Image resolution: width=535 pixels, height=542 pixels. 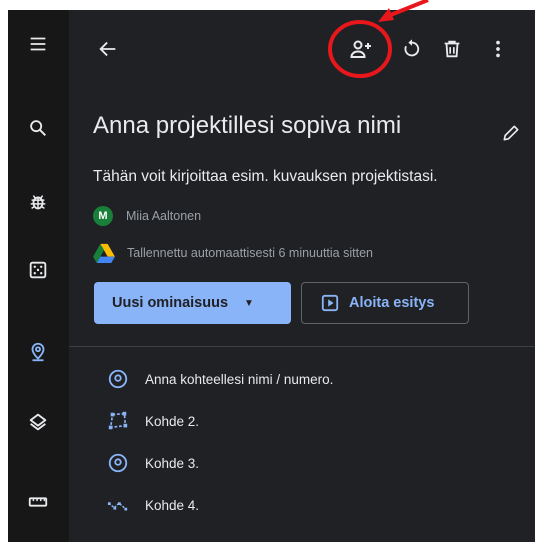 I want to click on annotation-overlay, so click(x=378, y=39).